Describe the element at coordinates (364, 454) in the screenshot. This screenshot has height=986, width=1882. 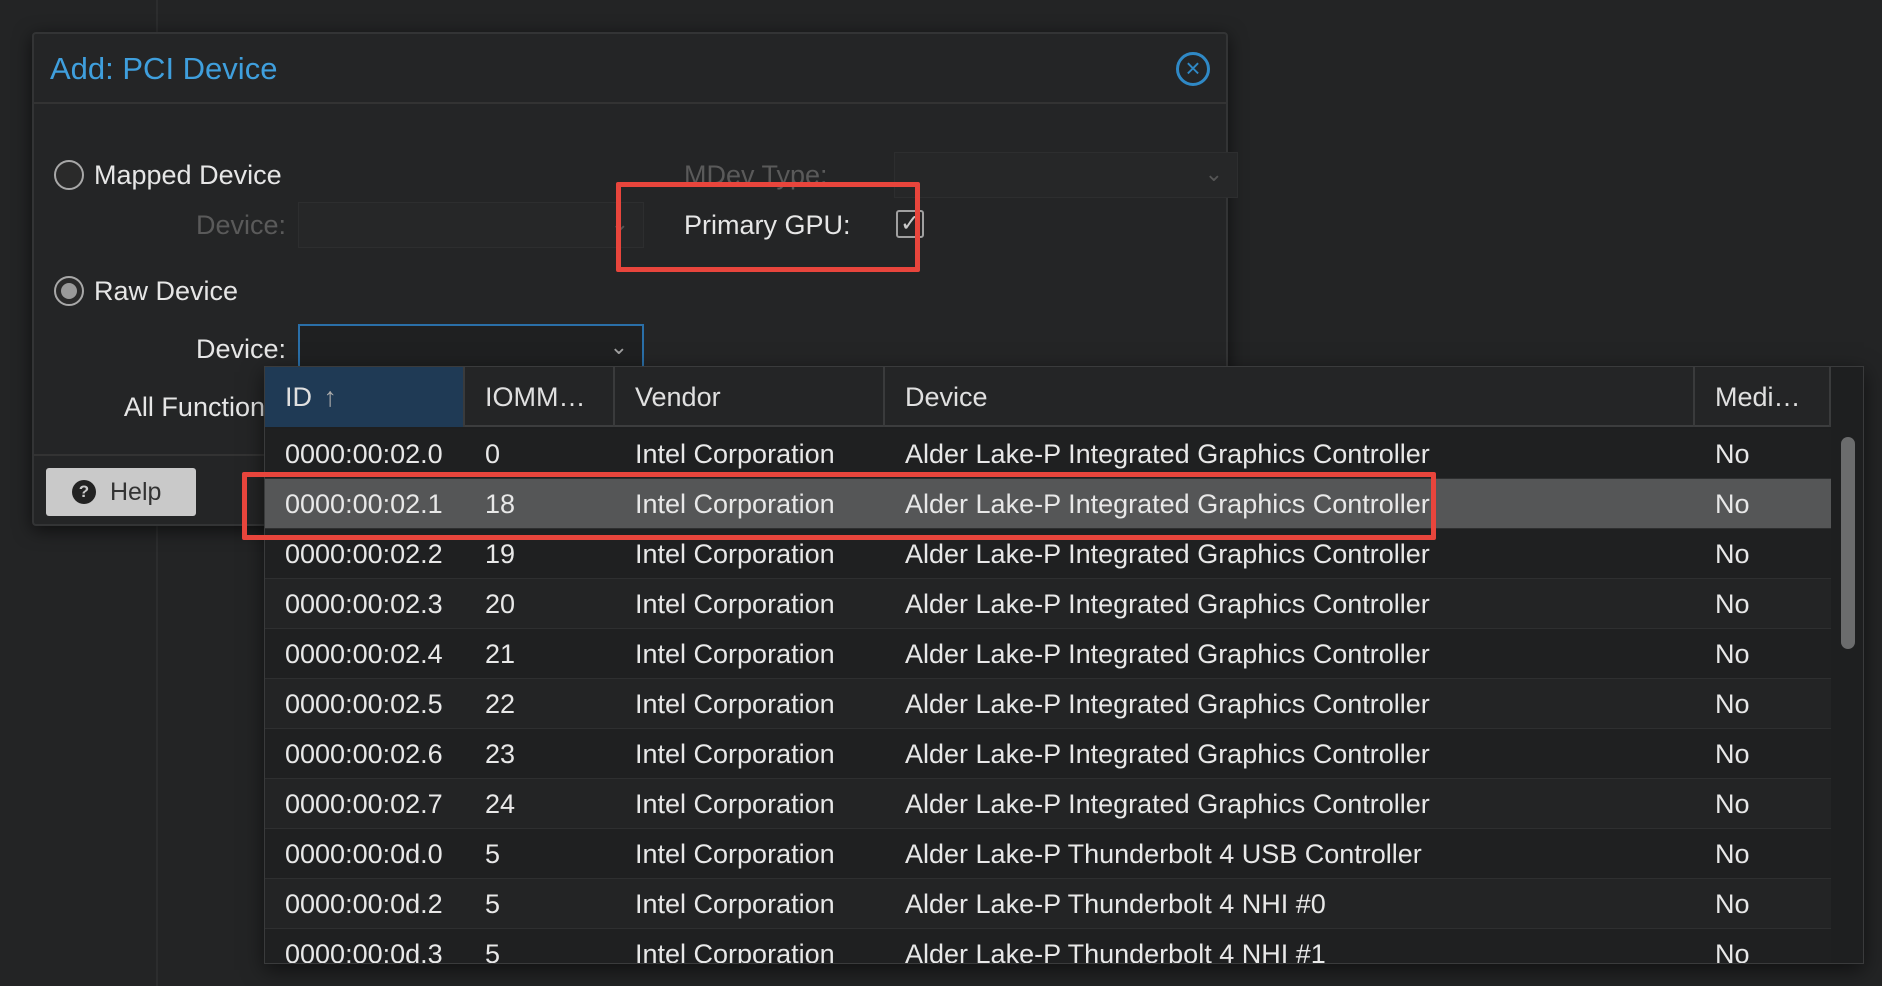
I see `cell-id: 0000:00:02.0` at that location.